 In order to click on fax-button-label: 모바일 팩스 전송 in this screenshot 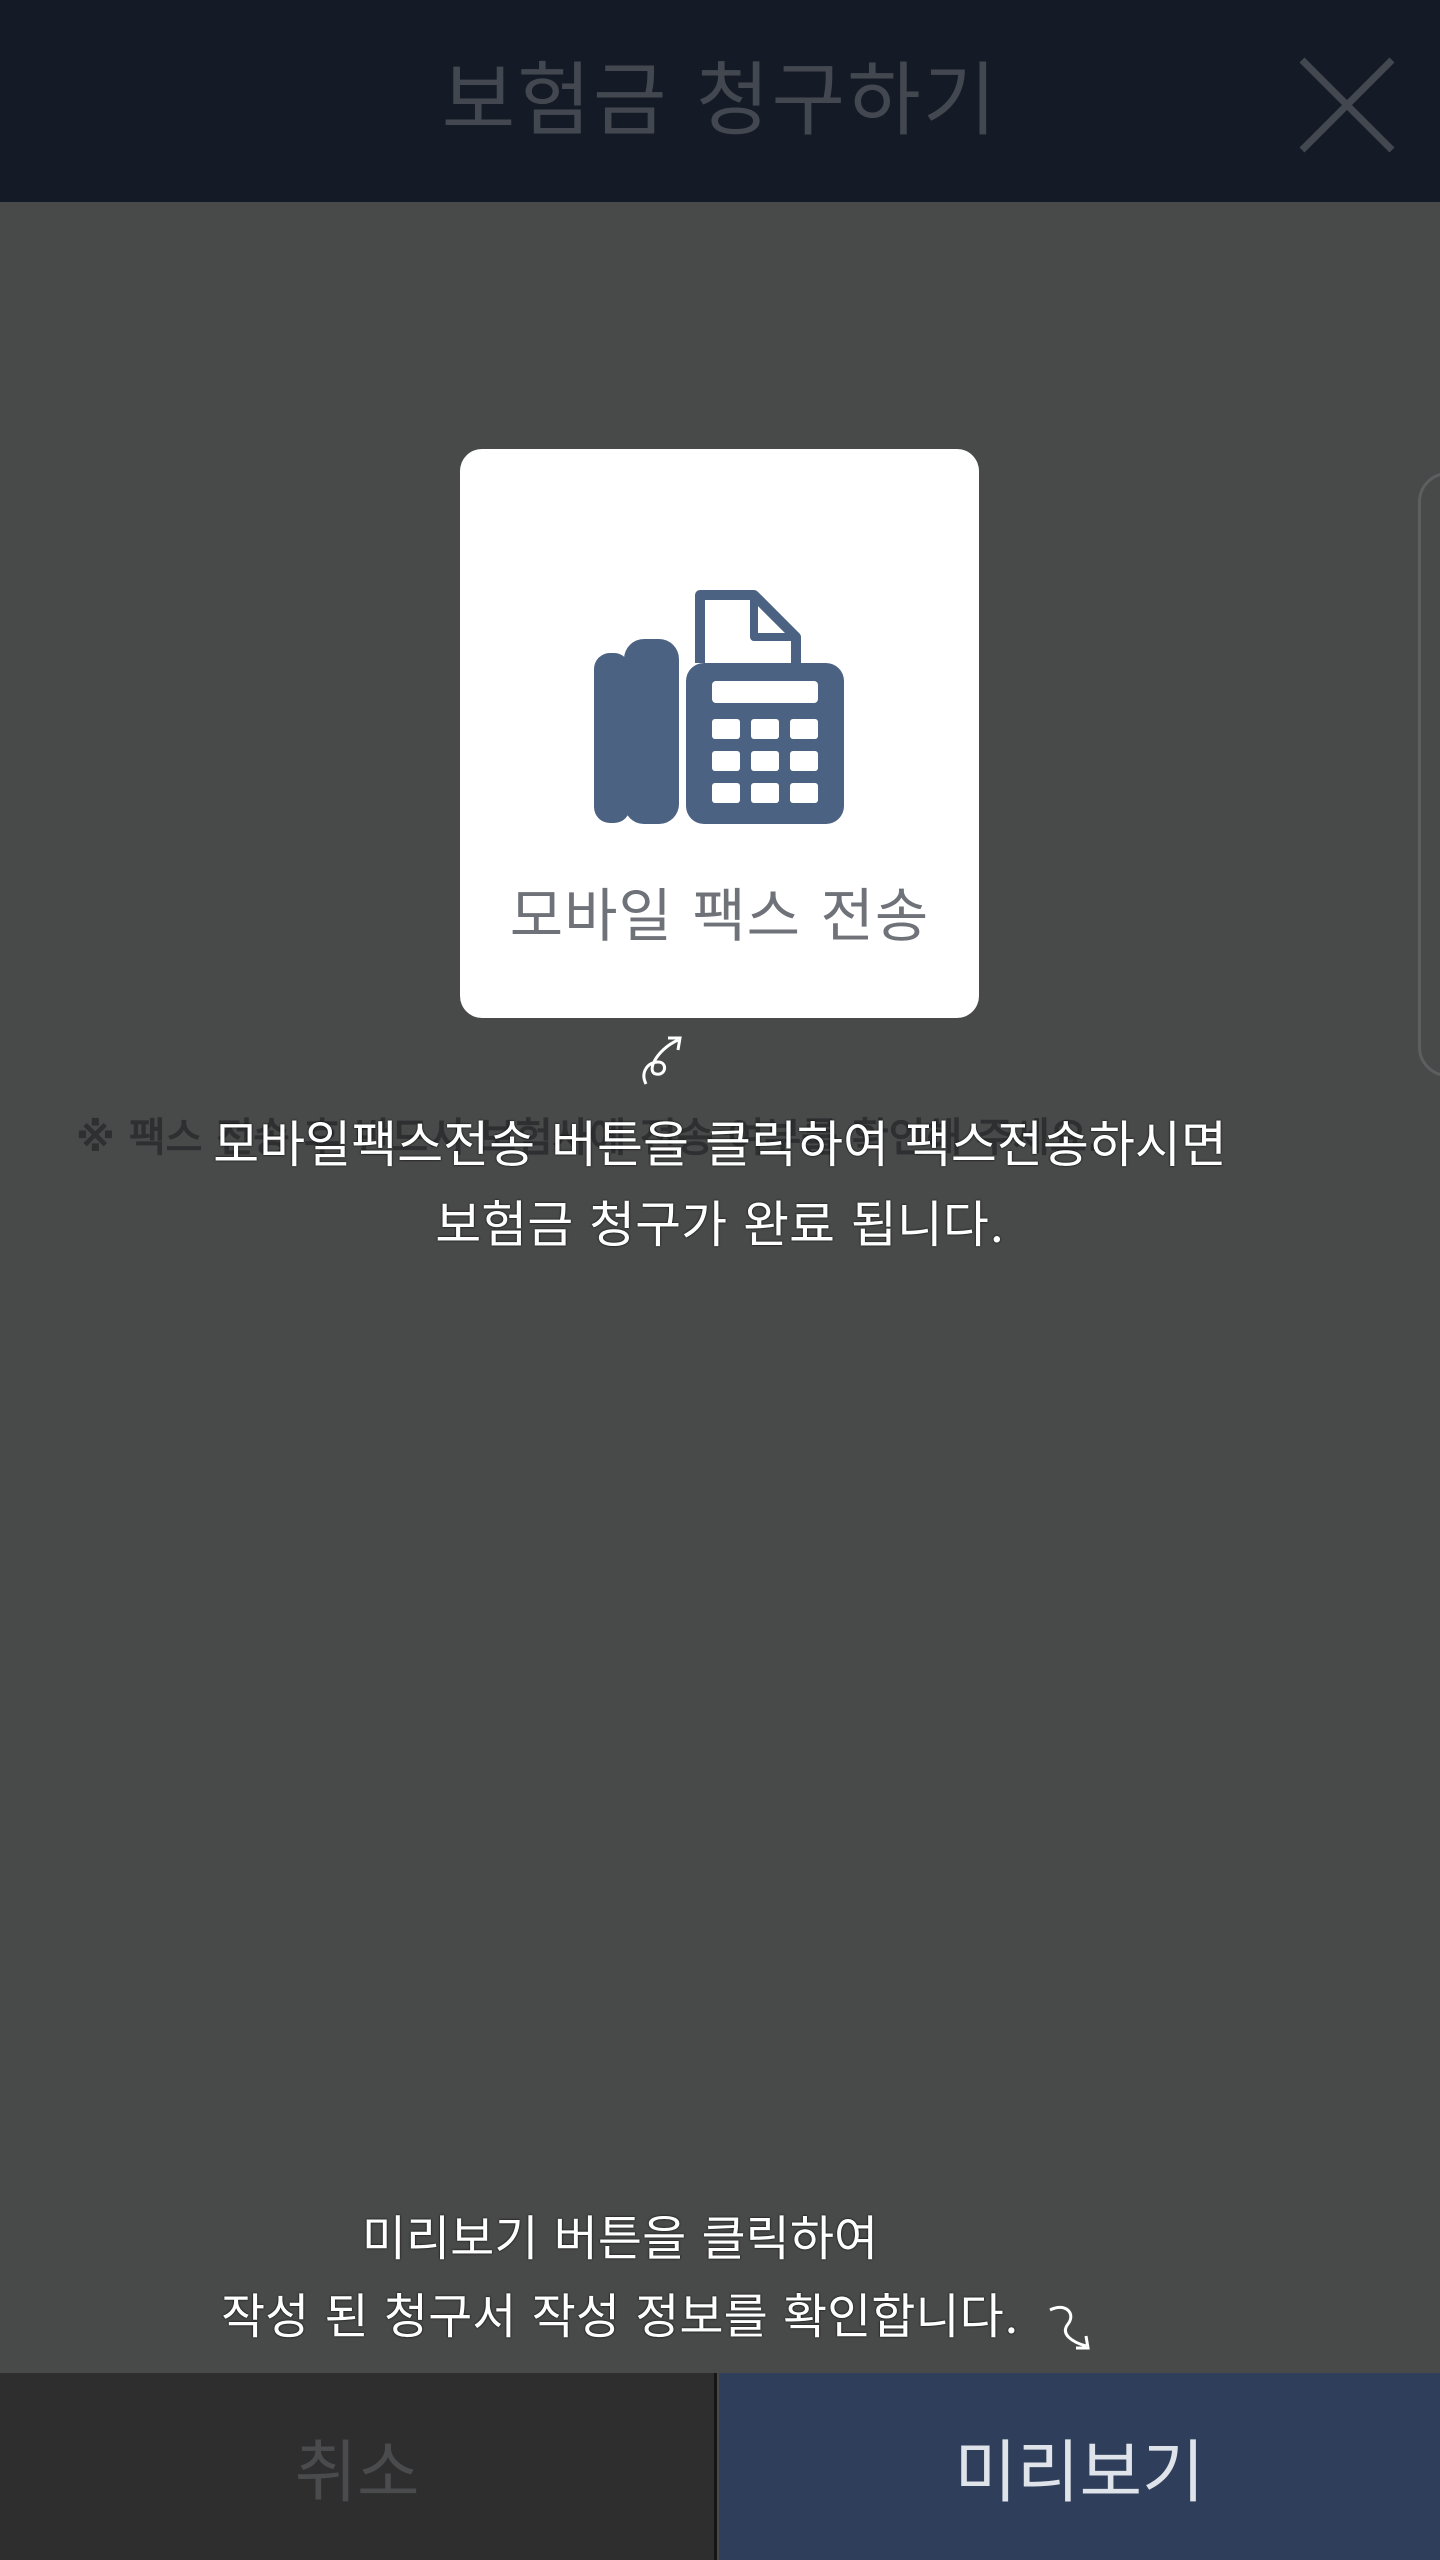, I will do `click(719, 916)`.